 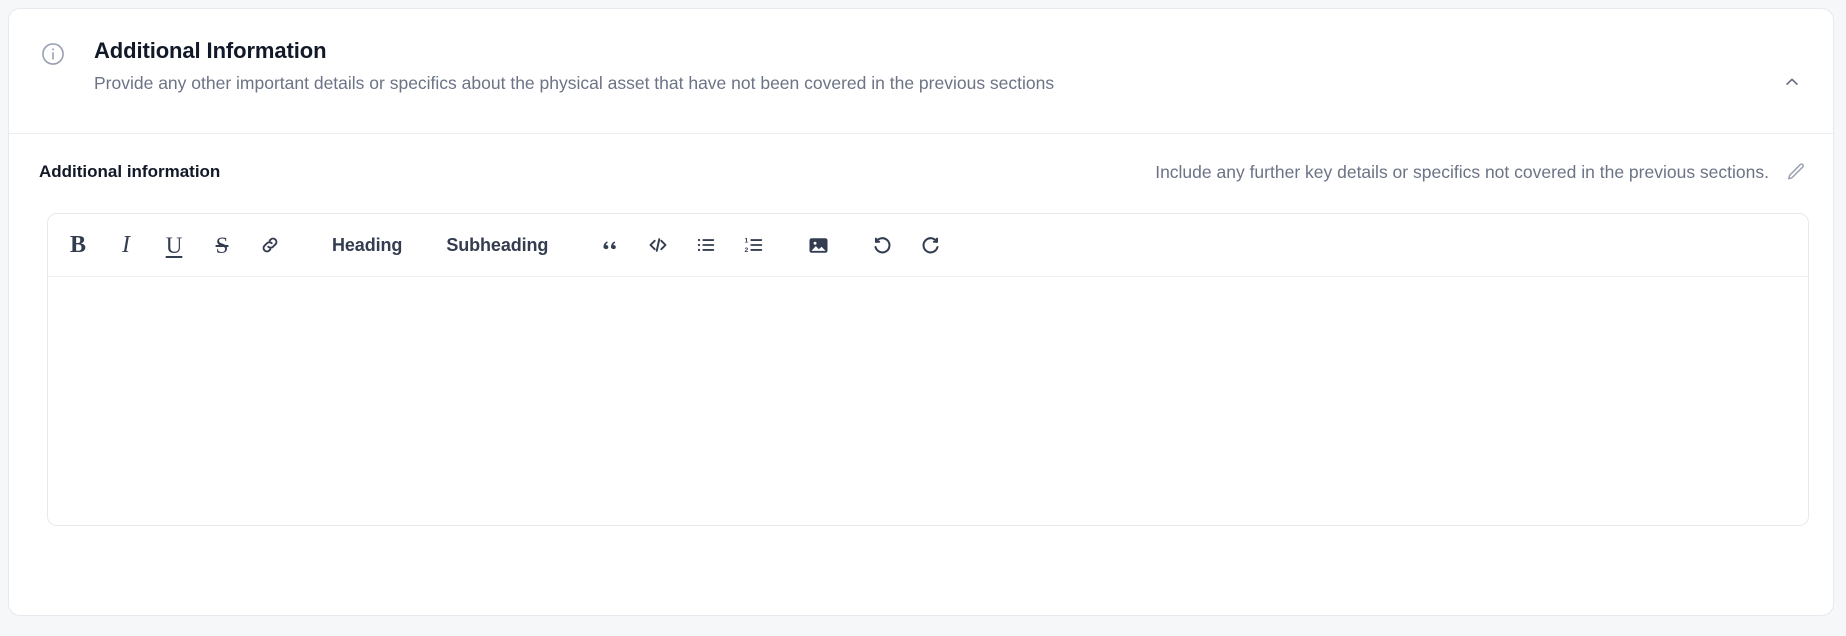 I want to click on page-title: Additional Information, so click(x=210, y=50).